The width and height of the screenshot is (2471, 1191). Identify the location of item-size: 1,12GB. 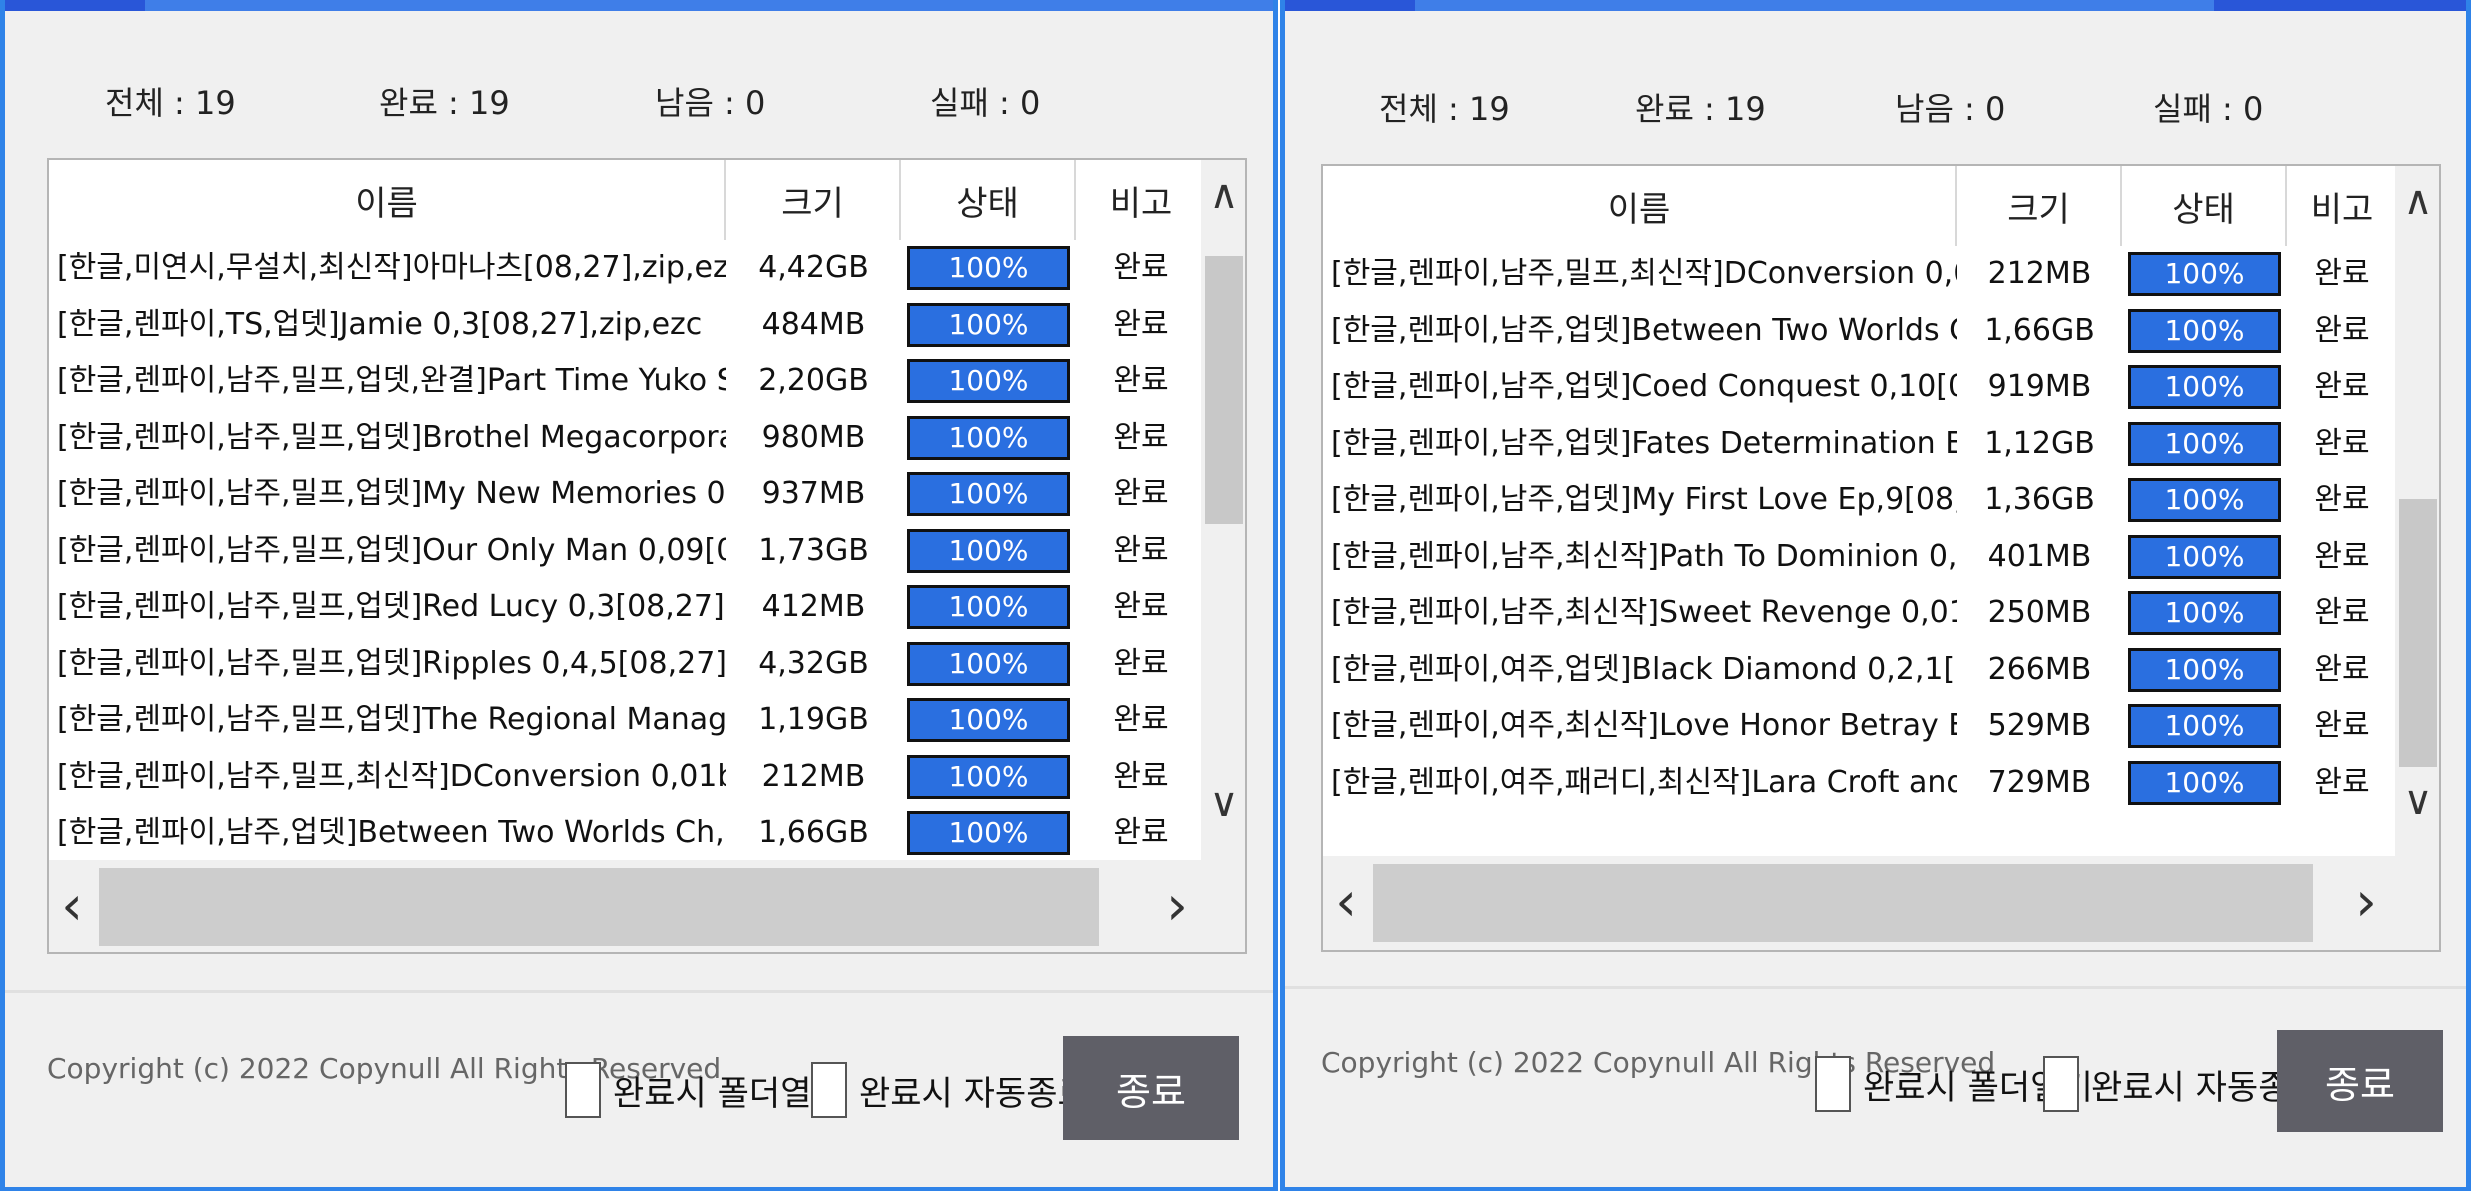
(2039, 443).